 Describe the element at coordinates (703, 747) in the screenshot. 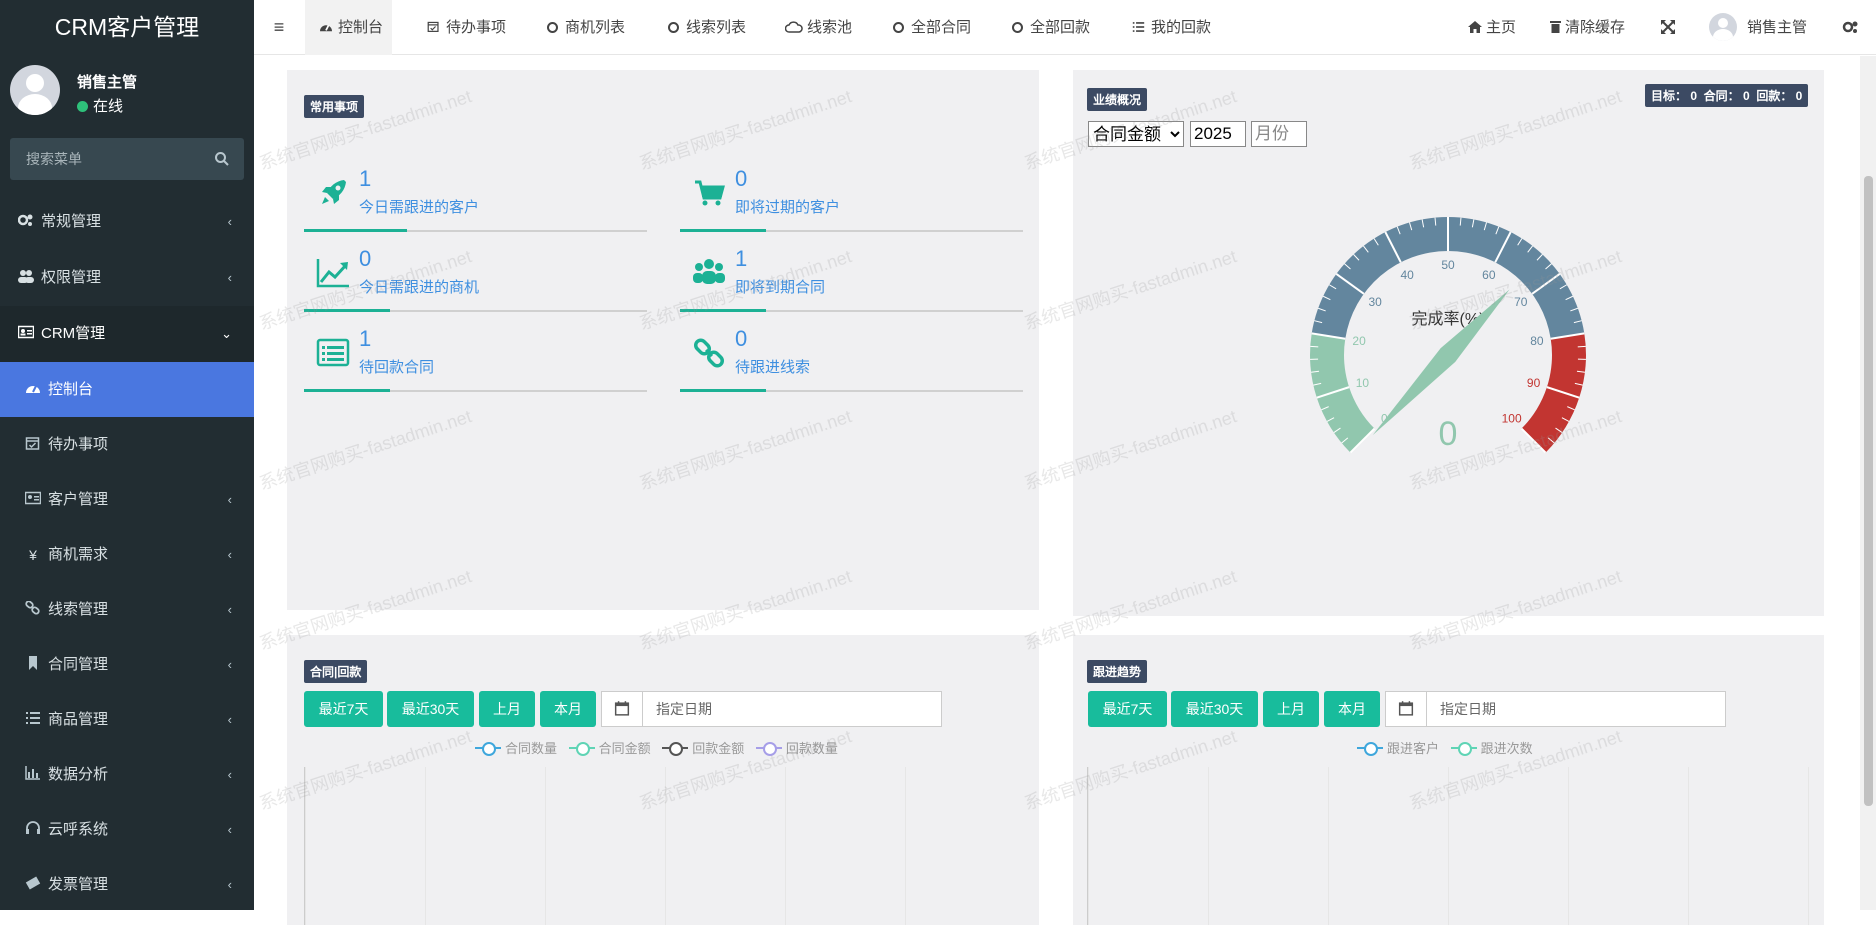

I see `legend-item: 回款金额` at that location.